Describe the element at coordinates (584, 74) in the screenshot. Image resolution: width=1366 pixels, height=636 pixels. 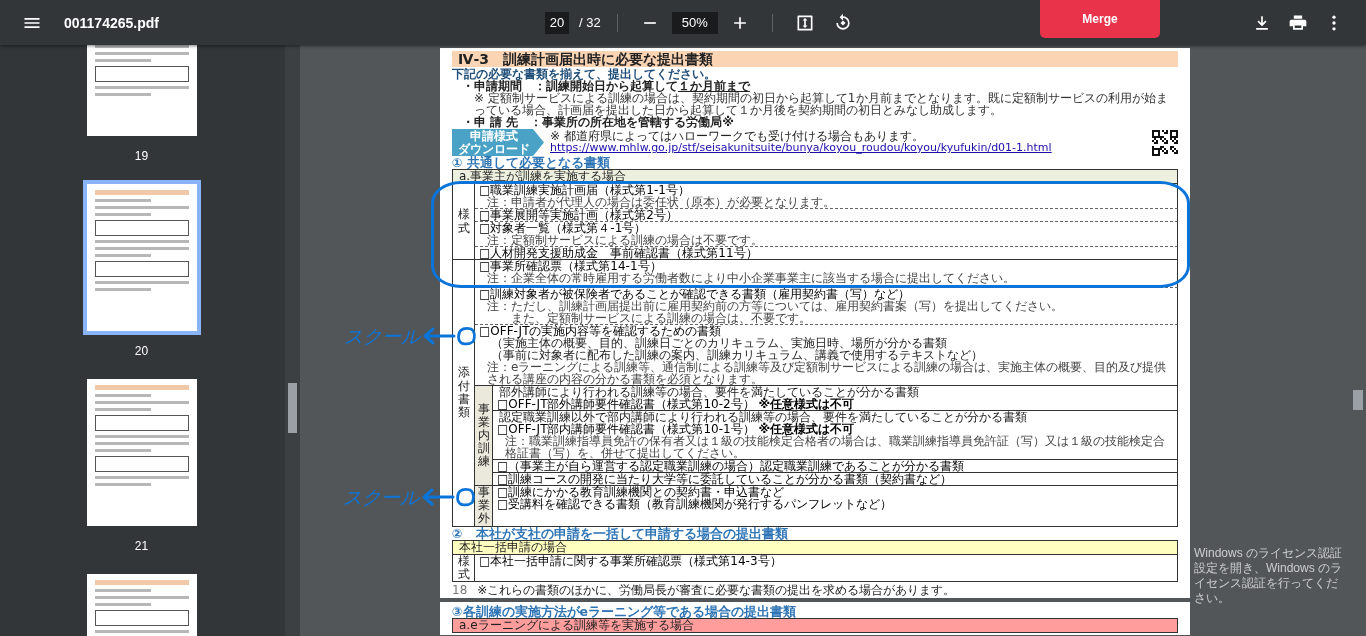
I see `intro-text: 下記の必要な書類を揃えて、提出してください。` at that location.